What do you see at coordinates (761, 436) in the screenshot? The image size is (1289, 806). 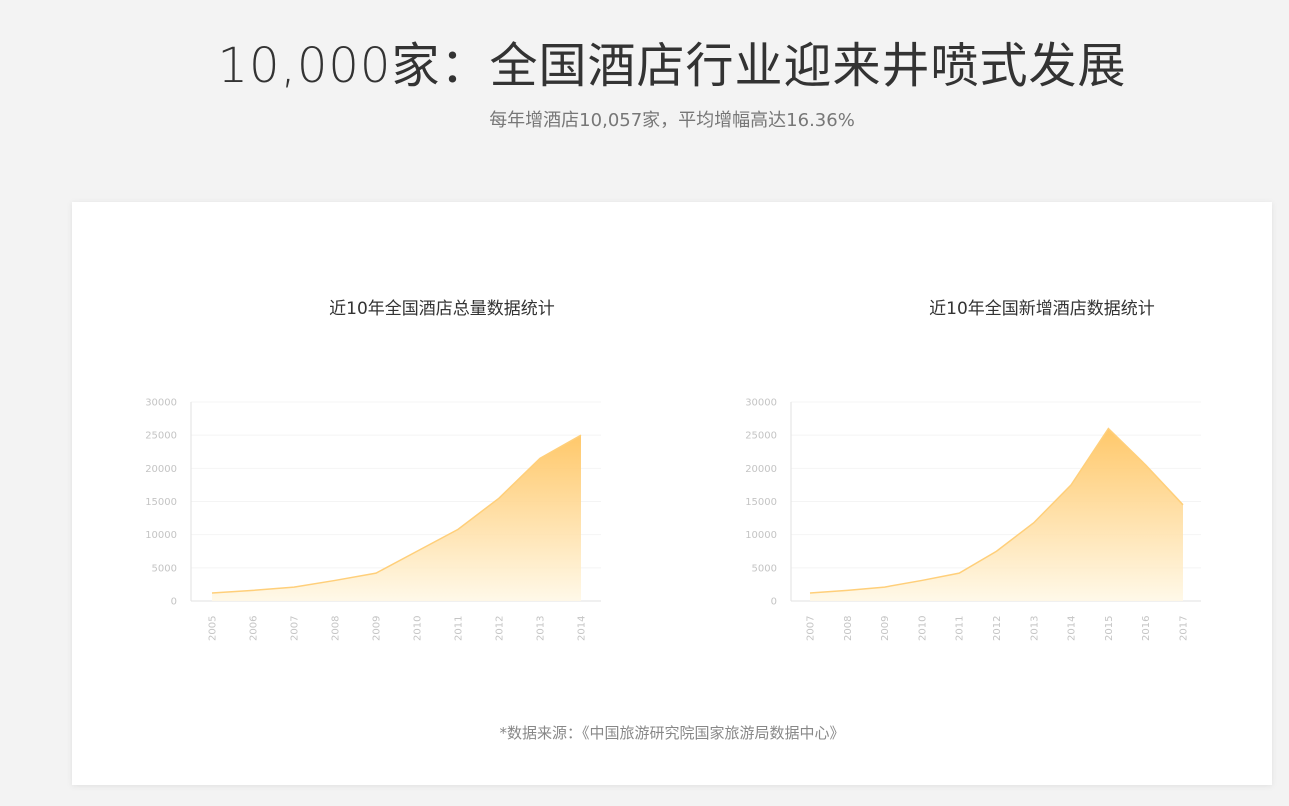 I see `y-tick-label: 25000` at bounding box center [761, 436].